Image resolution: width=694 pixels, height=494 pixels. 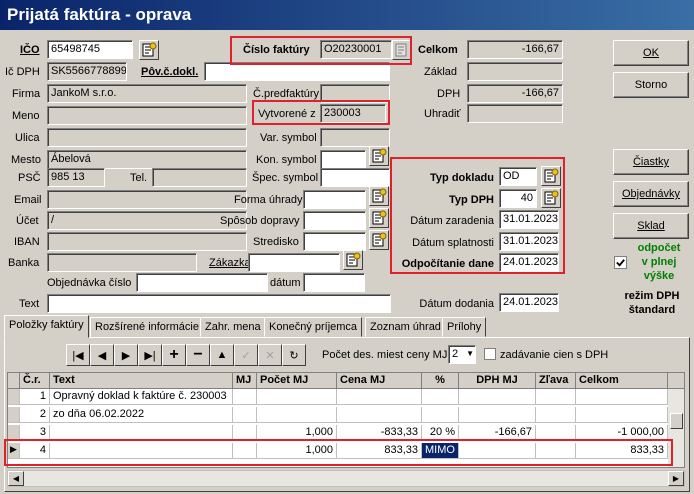 I want to click on odpocet-line2: v plnej, so click(x=659, y=262).